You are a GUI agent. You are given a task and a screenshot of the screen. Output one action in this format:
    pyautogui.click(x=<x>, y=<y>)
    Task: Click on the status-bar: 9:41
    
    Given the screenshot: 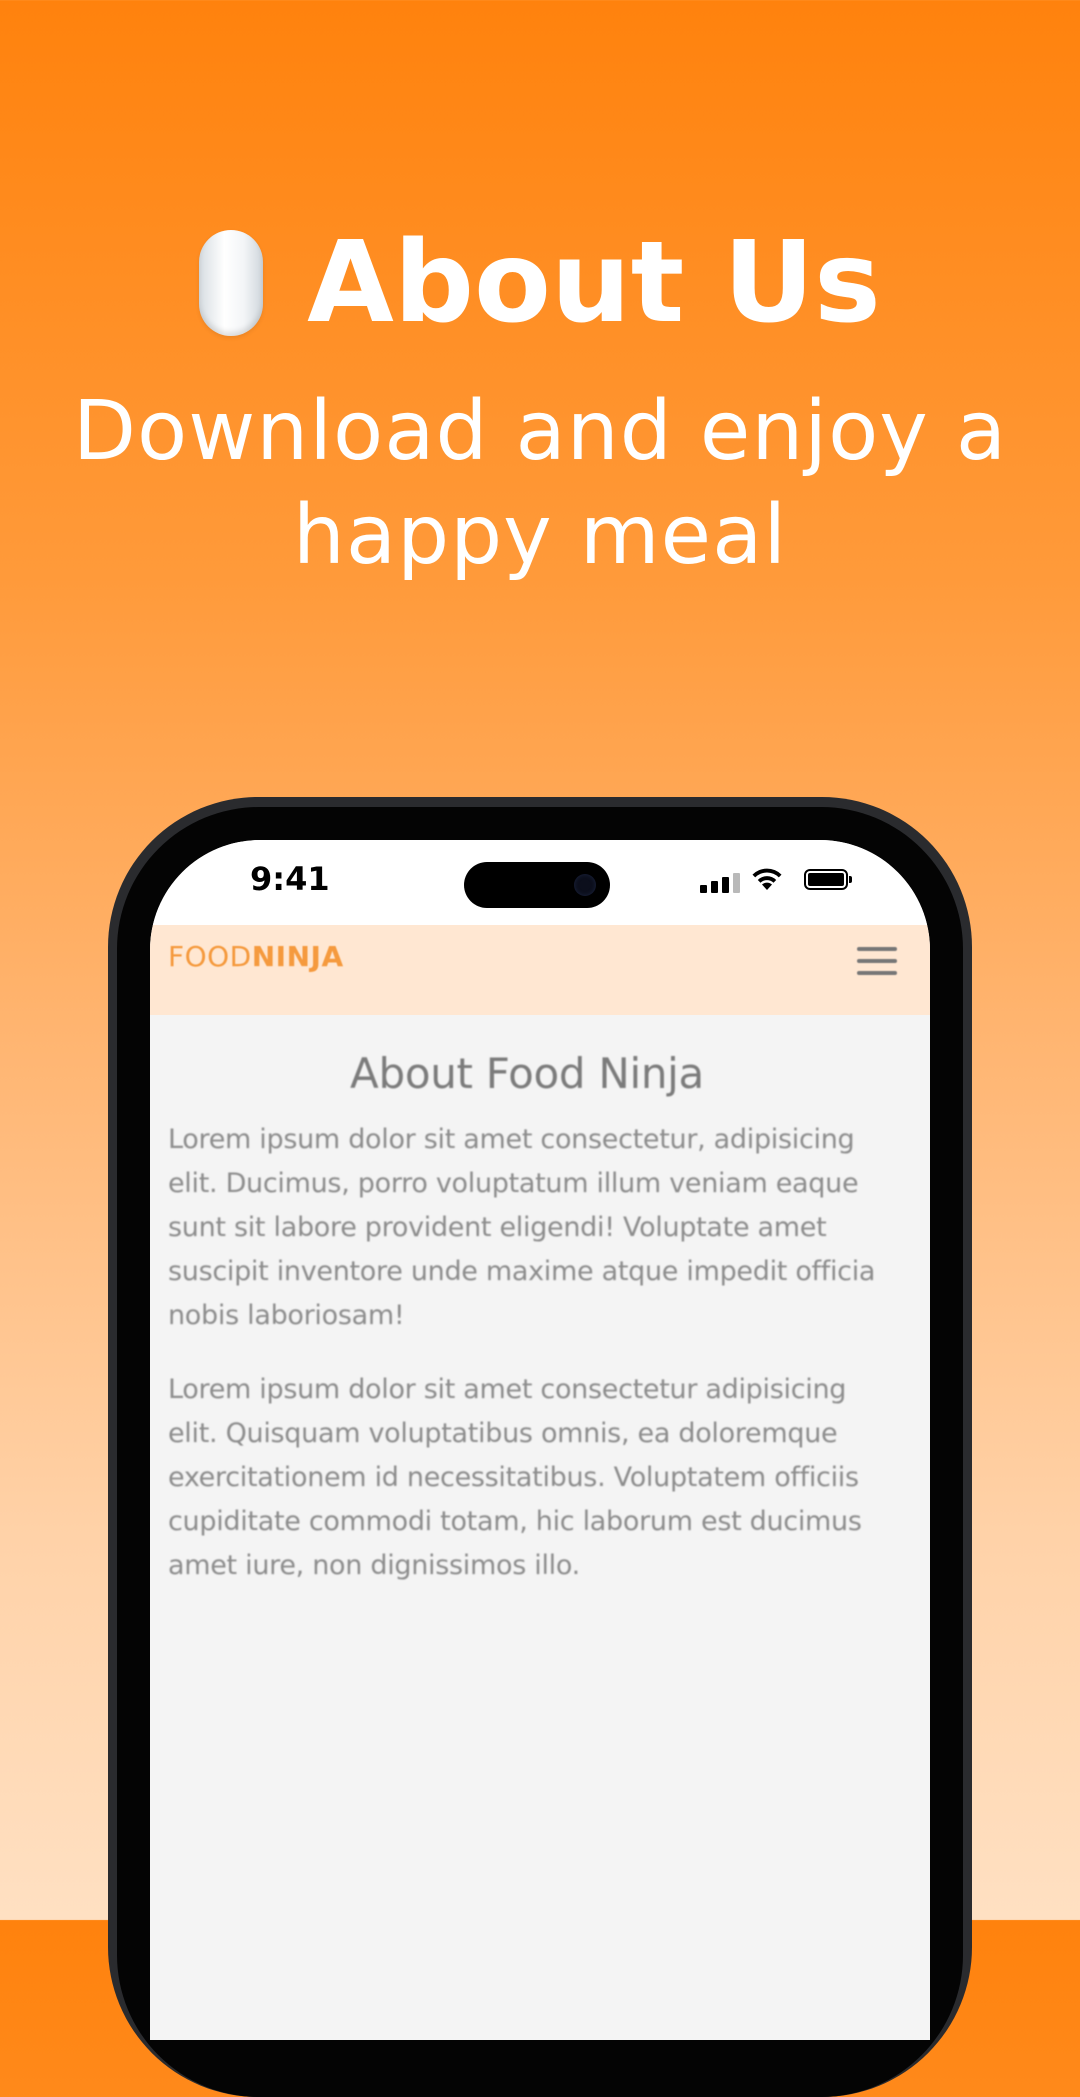 What is the action you would take?
    pyautogui.click(x=540, y=882)
    